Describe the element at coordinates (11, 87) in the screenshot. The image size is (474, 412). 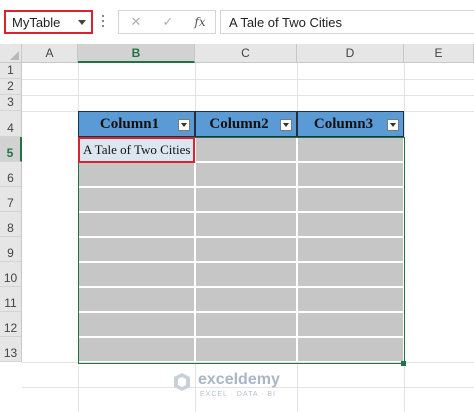
I see `row-header-2: 2` at that location.